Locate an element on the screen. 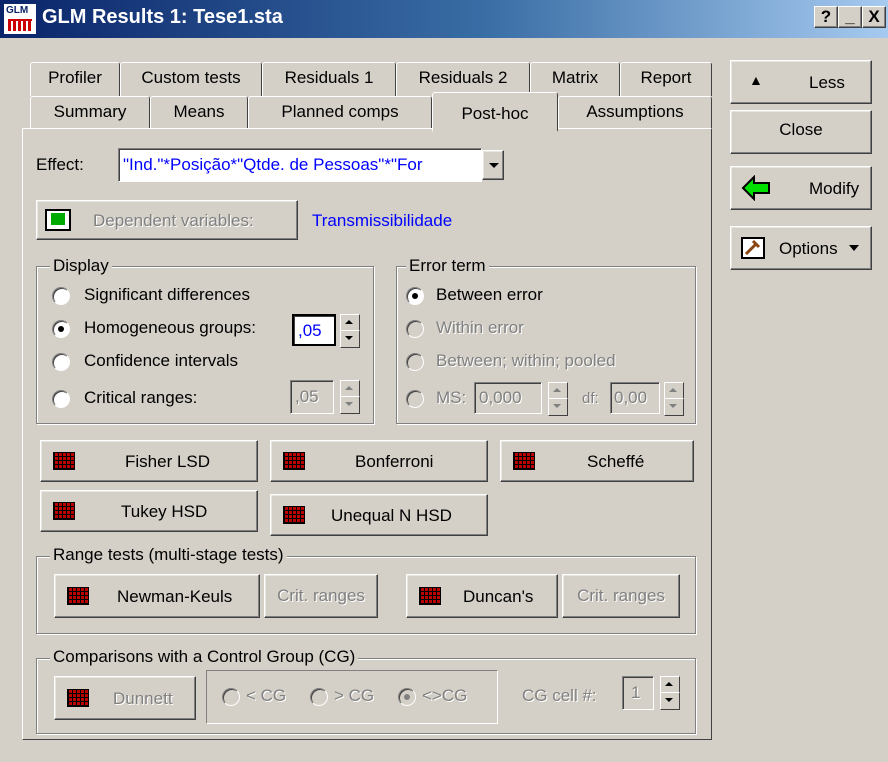 Image resolution: width=888 pixels, height=762 pixels. dependent-variable-value: Transmissibilidade is located at coordinates (382, 220).